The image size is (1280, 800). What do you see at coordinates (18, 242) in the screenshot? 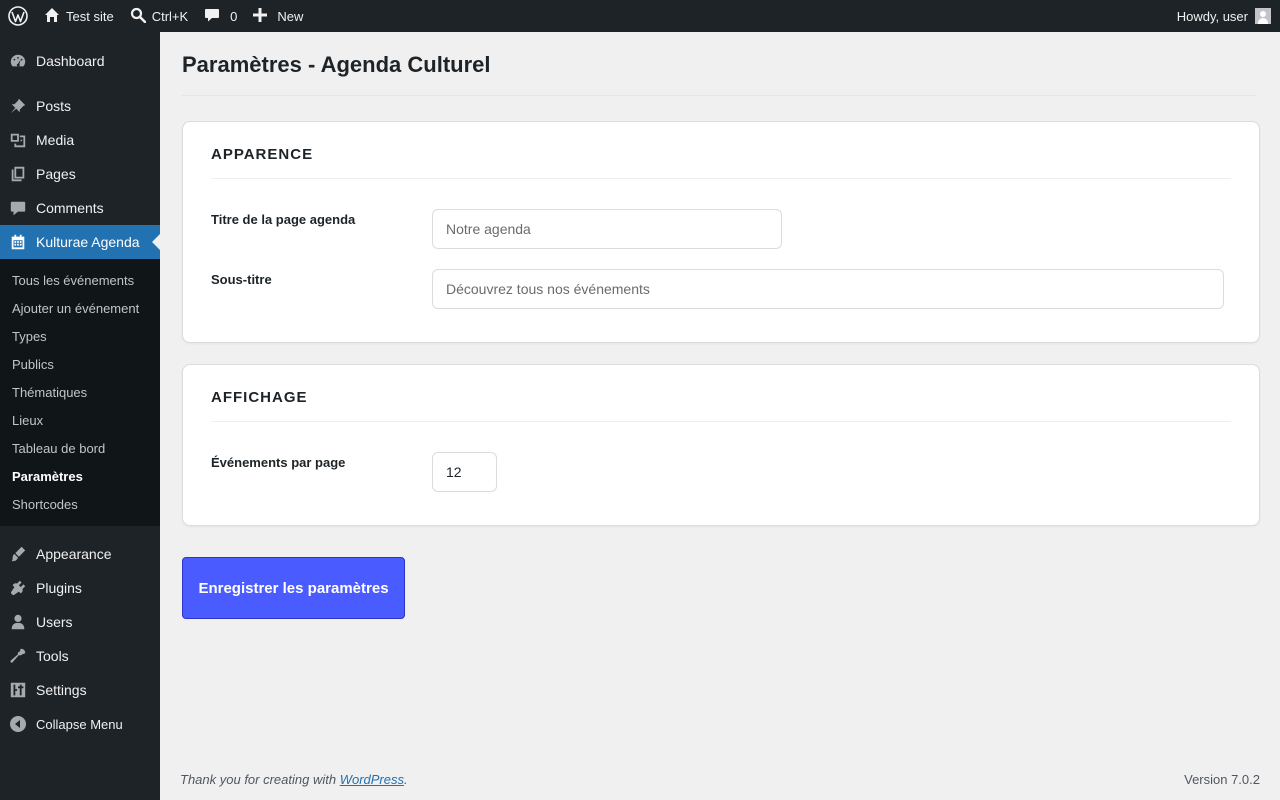
I see `calendar-icon` at bounding box center [18, 242].